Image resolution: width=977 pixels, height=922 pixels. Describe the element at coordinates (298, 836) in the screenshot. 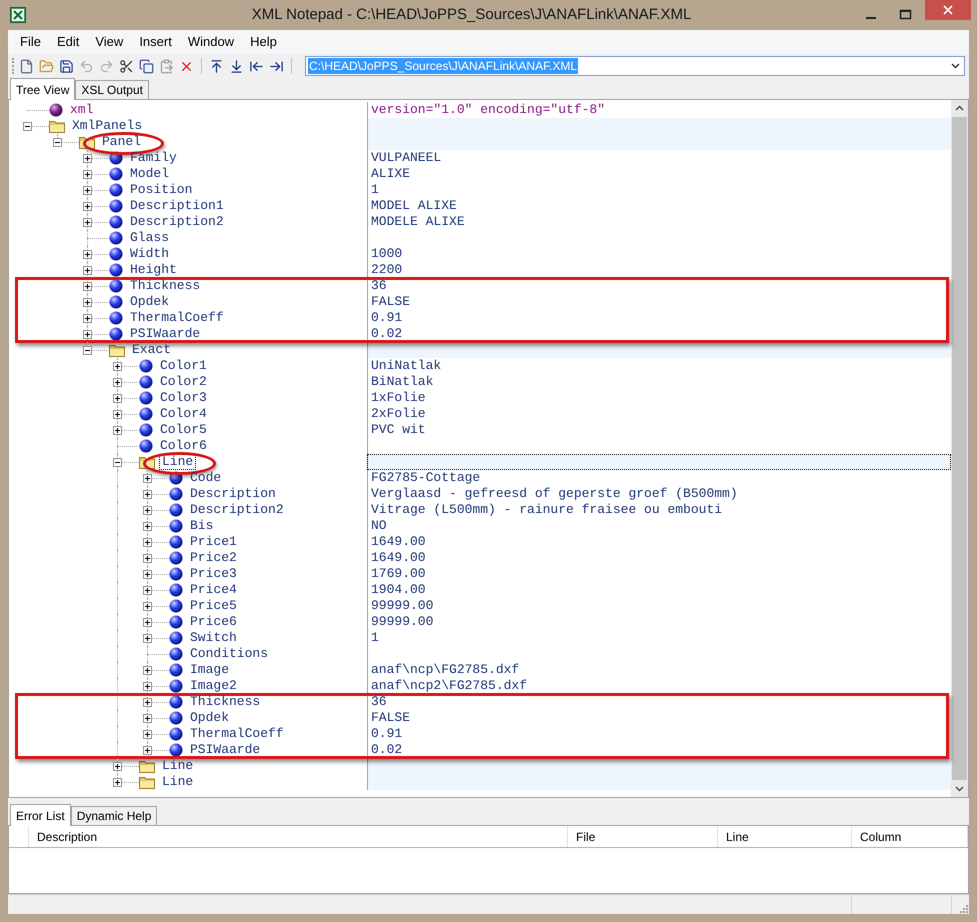

I see `column-header: Description` at that location.